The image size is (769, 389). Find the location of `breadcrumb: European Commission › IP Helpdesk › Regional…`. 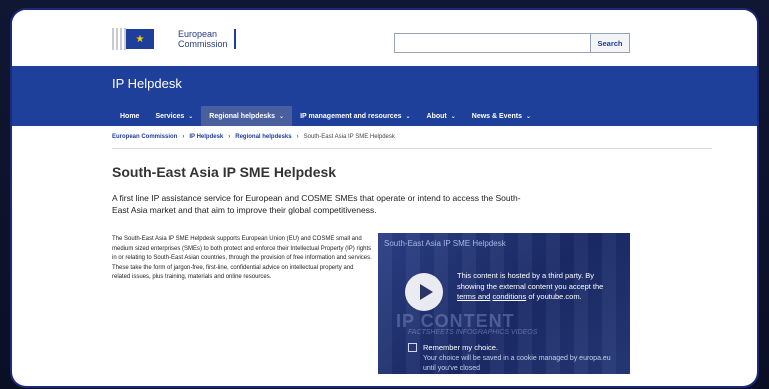

breadcrumb: European Commission › IP Helpdesk › Regional… is located at coordinates (253, 137).